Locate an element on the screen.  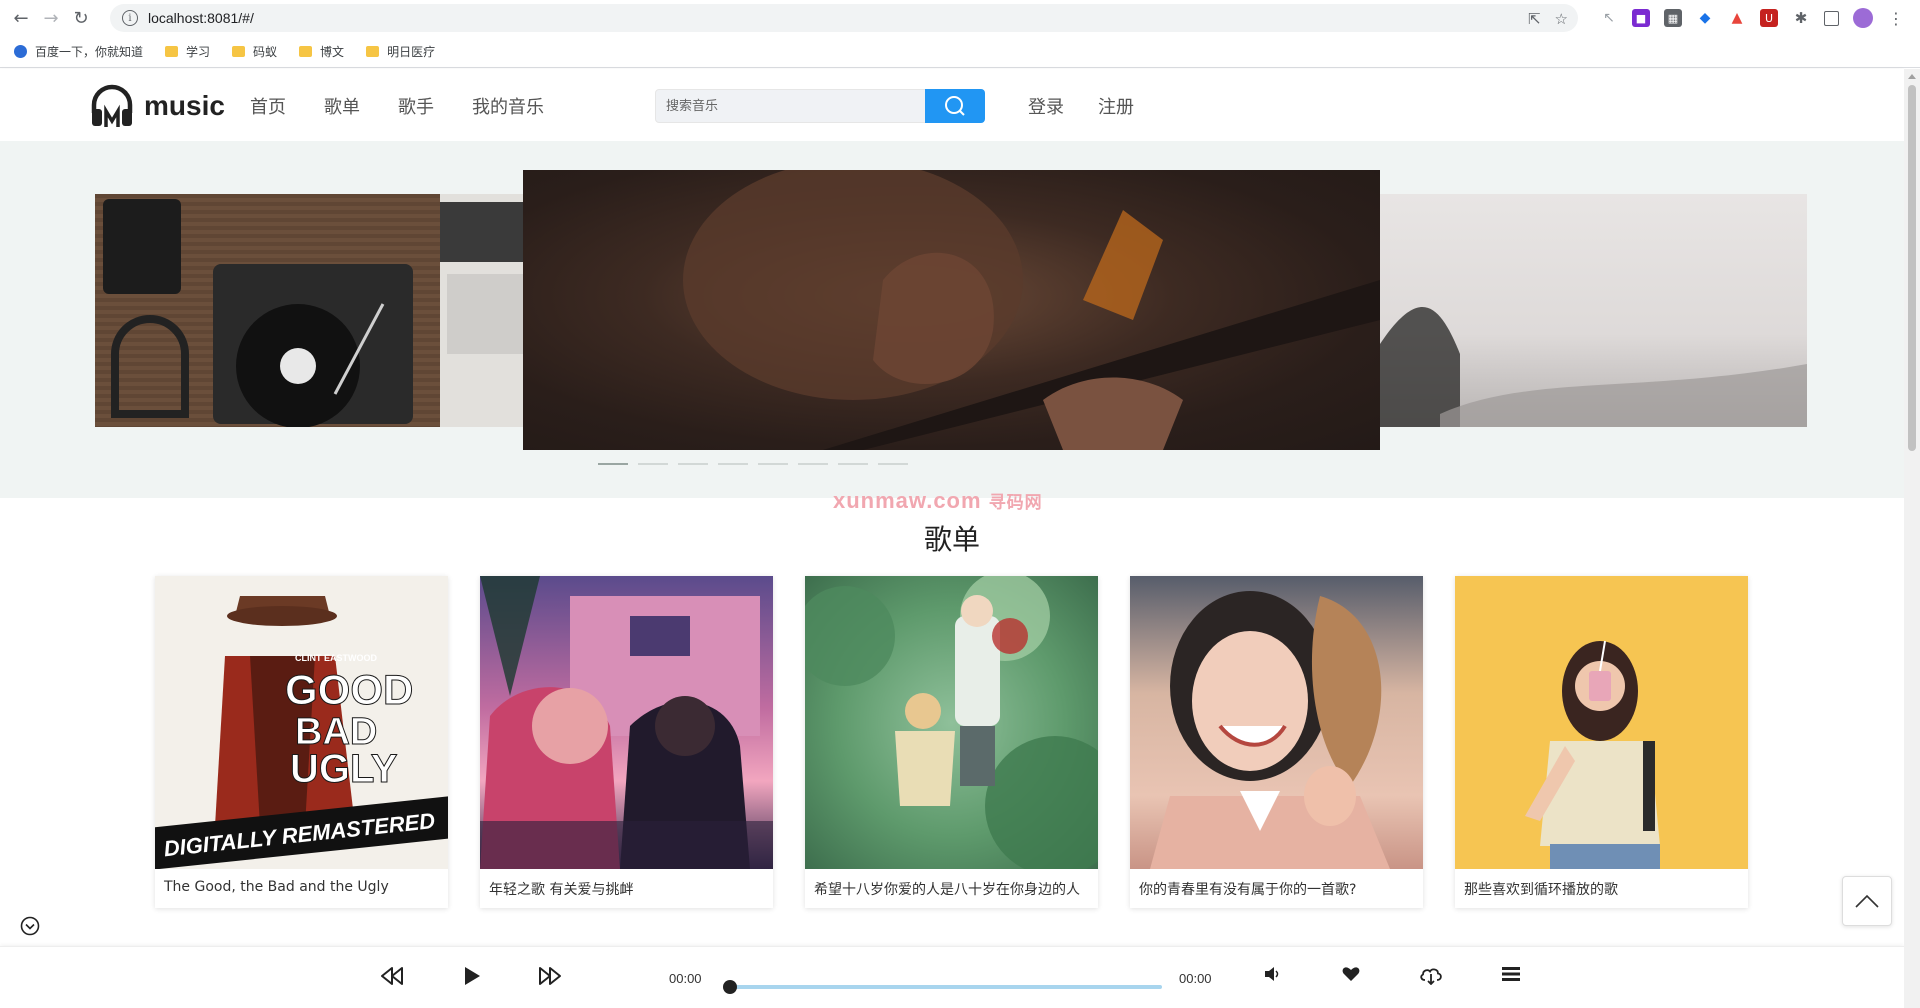
girl-with-leaf-photo is located at coordinates (1270, 730).